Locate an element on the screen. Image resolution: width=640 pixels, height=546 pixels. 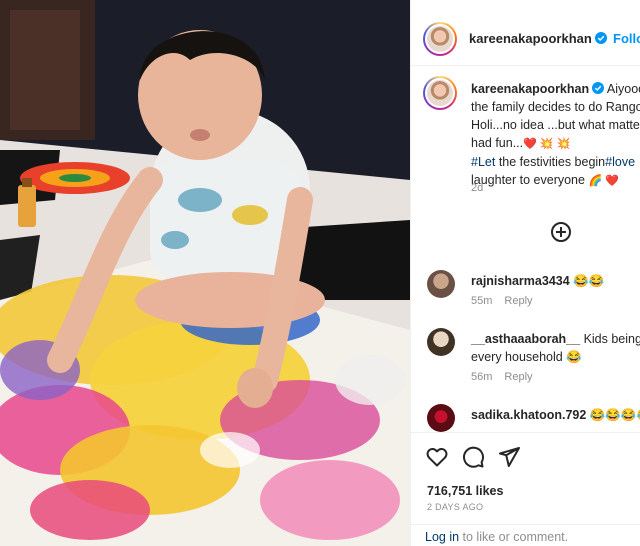
login-link: Log in is located at coordinates (442, 537).